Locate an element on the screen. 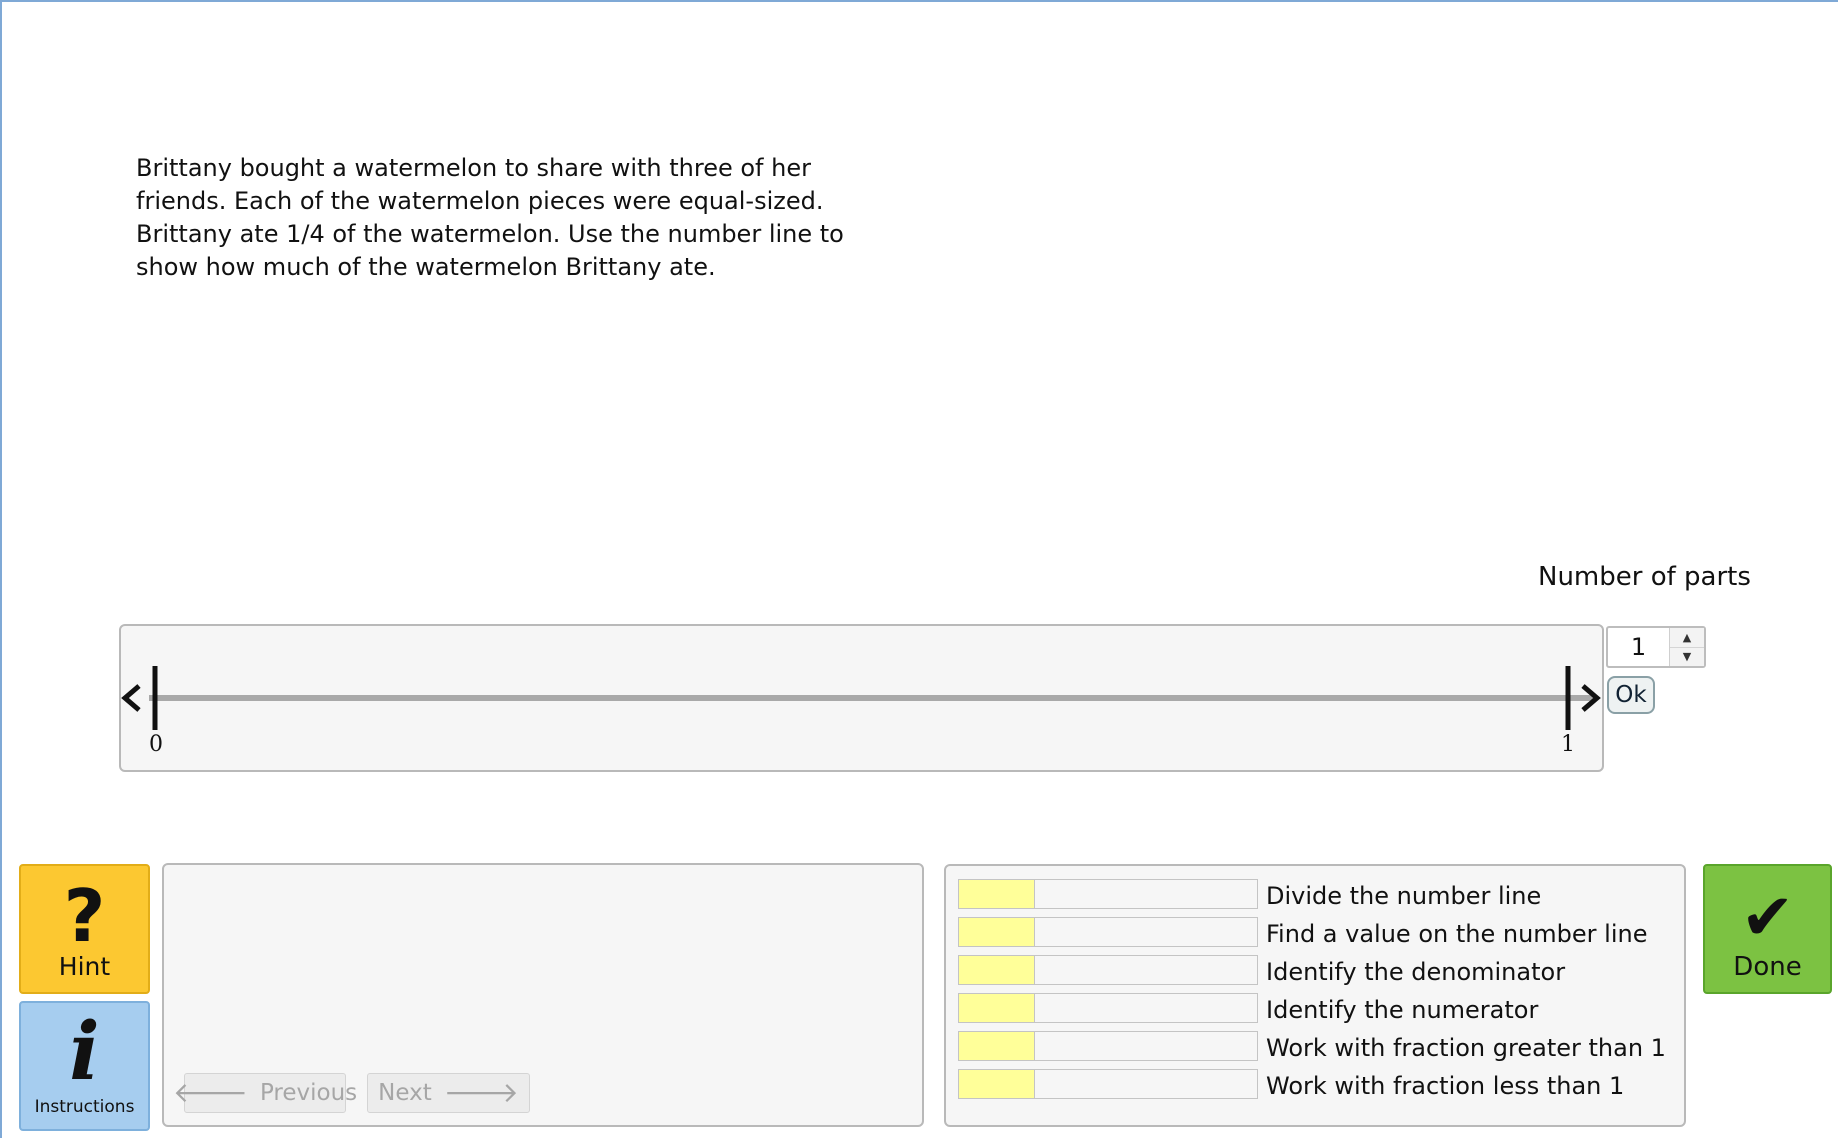  previous-label: Previous is located at coordinates (308, 1093).